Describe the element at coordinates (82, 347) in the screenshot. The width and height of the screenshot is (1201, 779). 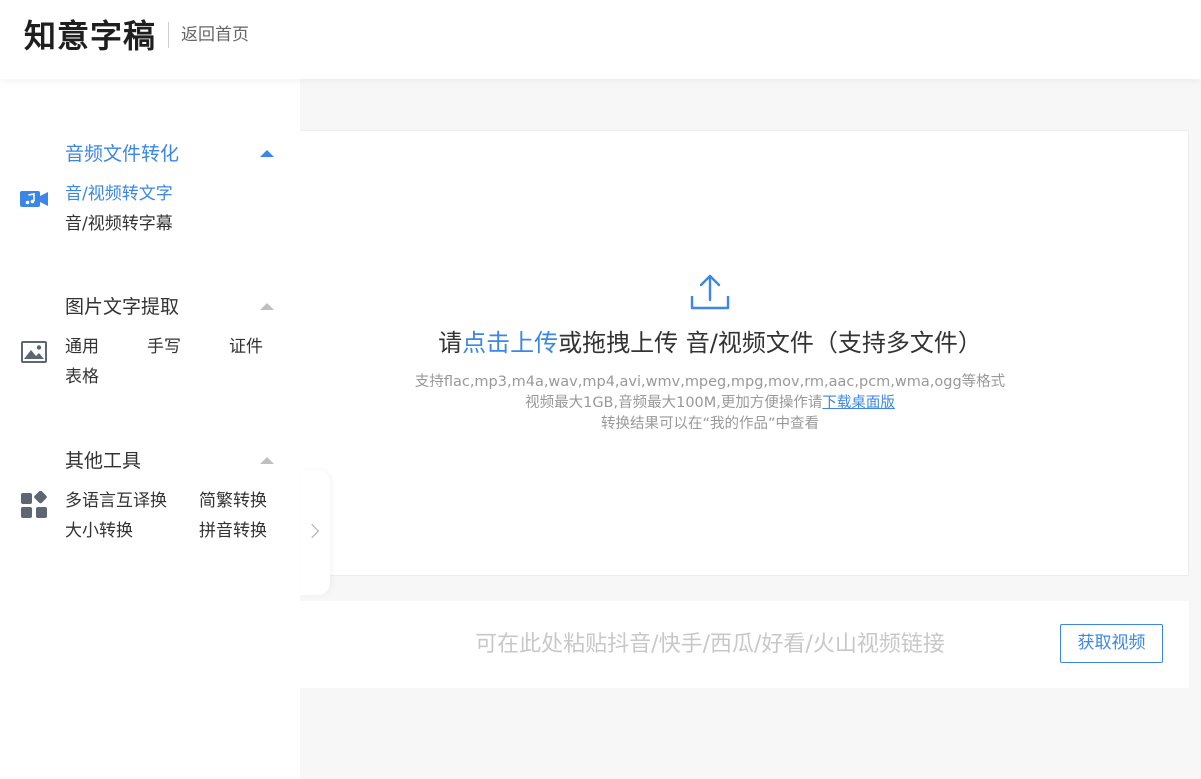
I see `sidebar-item-general: 通用` at that location.